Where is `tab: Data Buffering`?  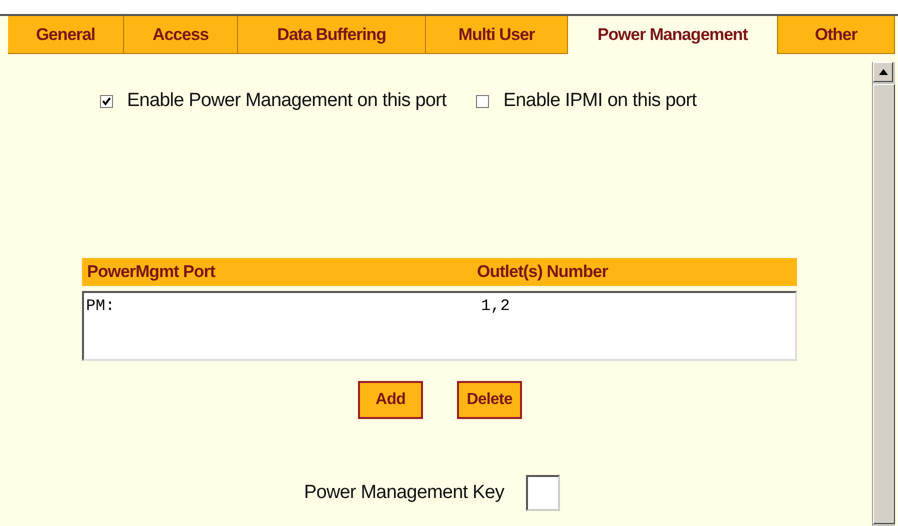 tab: Data Buffering is located at coordinates (332, 35).